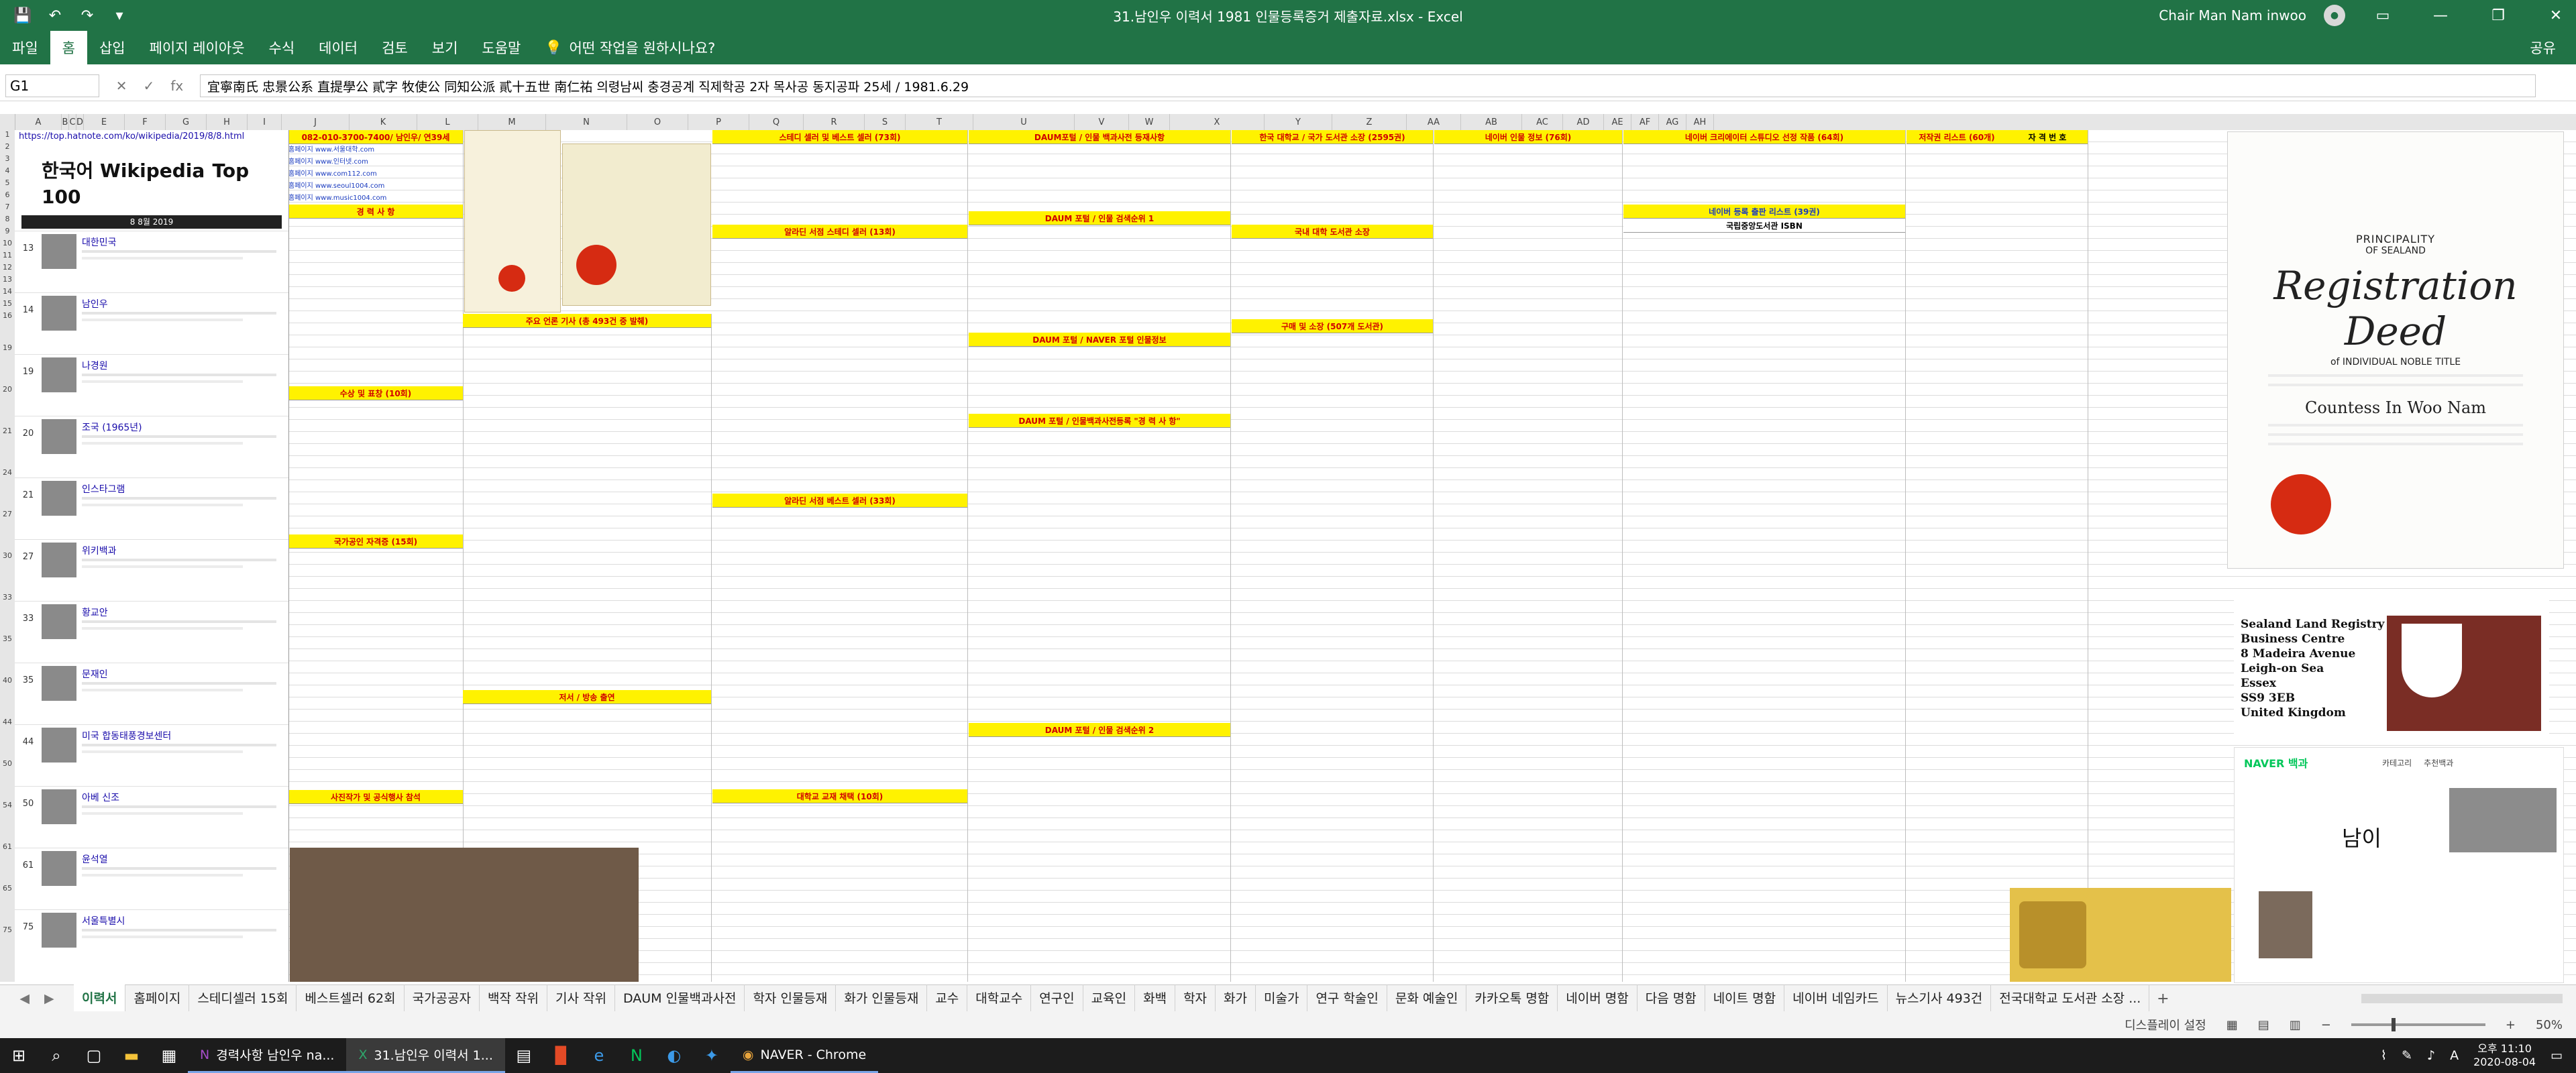 The width and height of the screenshot is (2576, 1073). I want to click on row-header-24: 24, so click(7, 473).